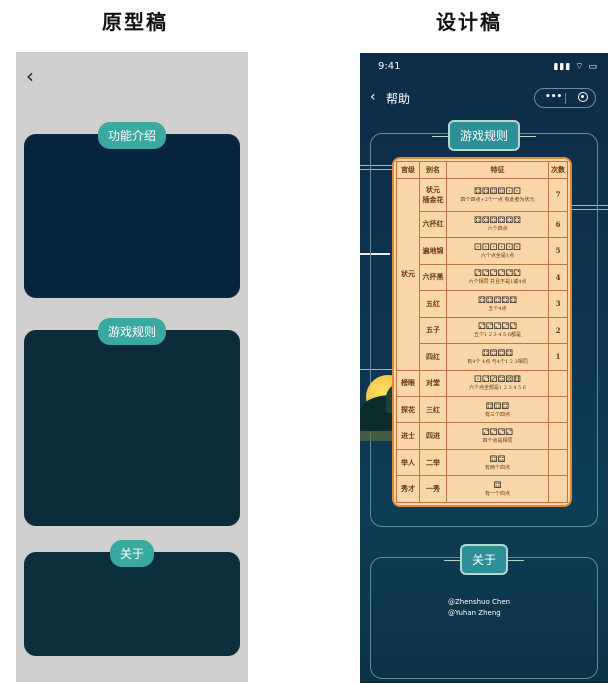  What do you see at coordinates (558, 330) in the screenshot?
I see `count-cell: 2` at bounding box center [558, 330].